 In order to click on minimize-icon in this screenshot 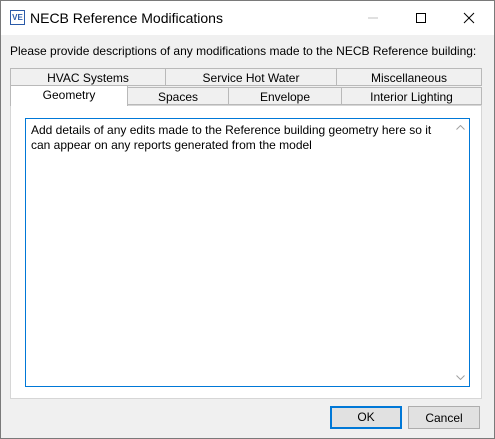, I will do `click(373, 18)`.